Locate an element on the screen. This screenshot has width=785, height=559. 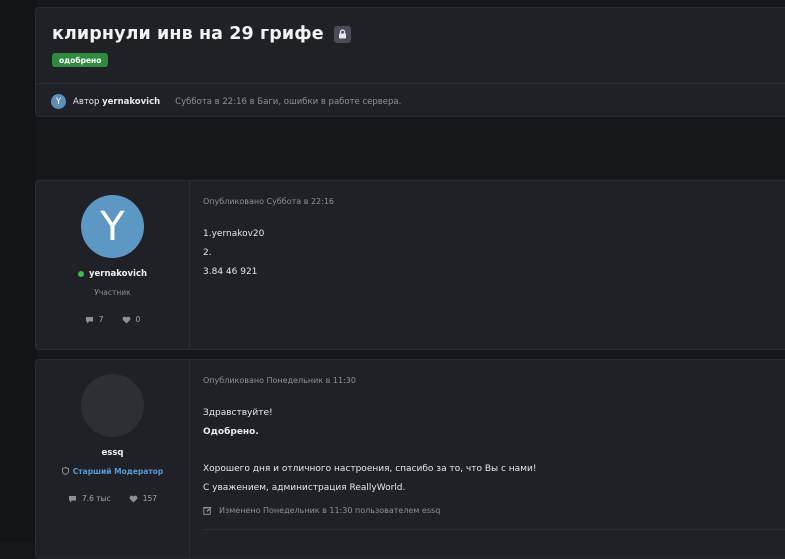
title-row: клирнули инв на 29 грифе is located at coordinates (201, 34).